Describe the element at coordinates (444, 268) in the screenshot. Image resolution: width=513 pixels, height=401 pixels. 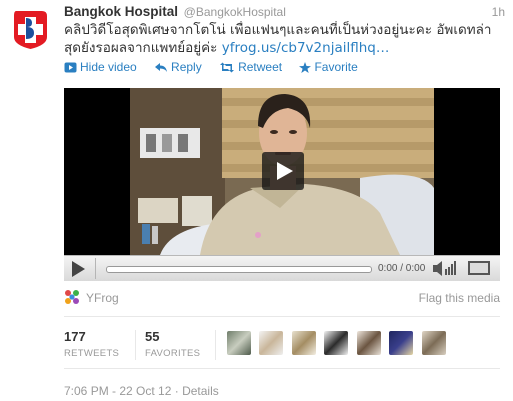
I see `volume-icon` at that location.